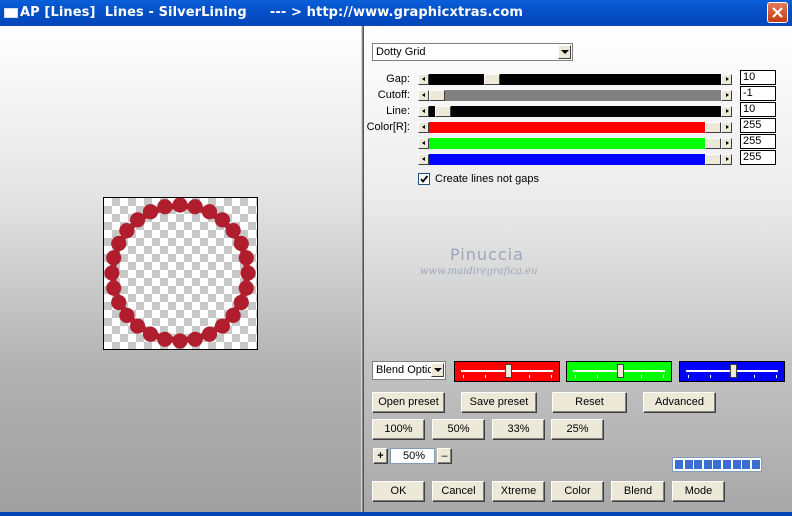  I want to click on gap-slider-track, so click(575, 79).